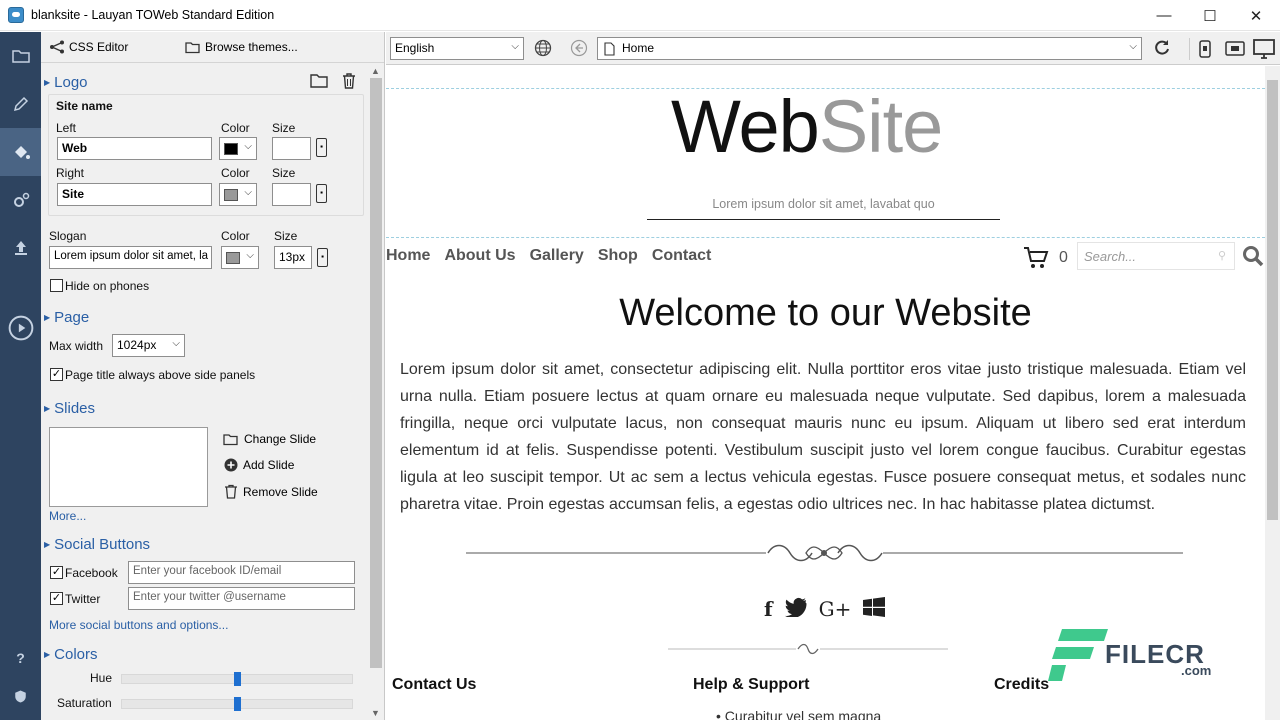 This screenshot has height=720, width=1280. I want to click on preview-nav-button, so click(20, 328).